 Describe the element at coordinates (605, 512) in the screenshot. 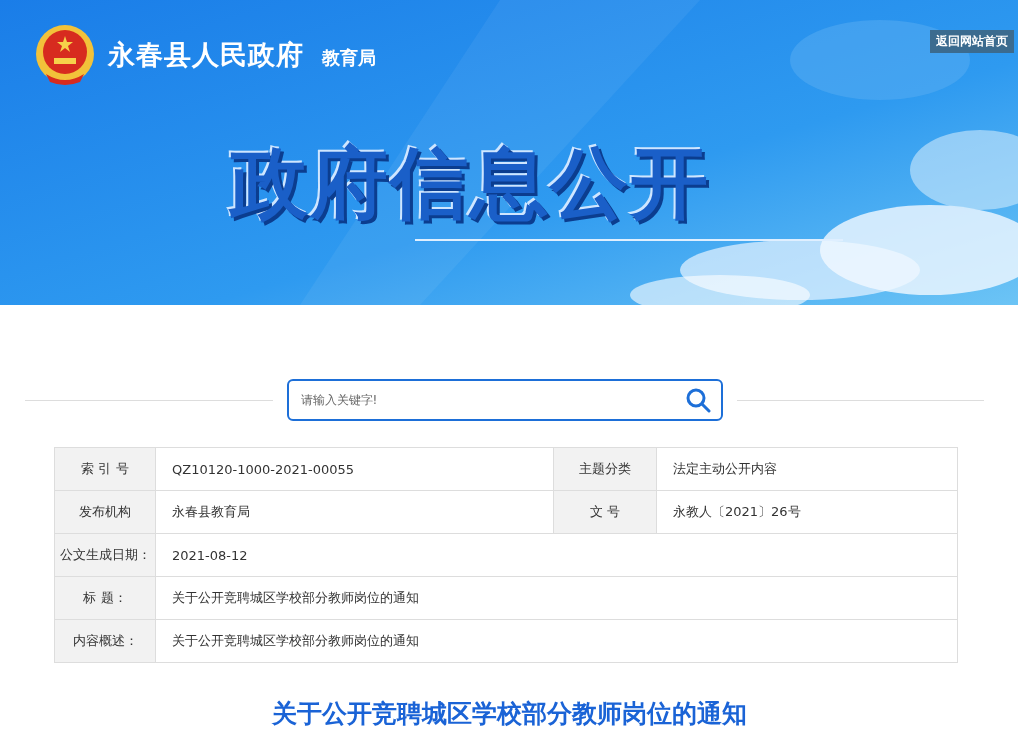

I see `field-label: 文 号` at that location.